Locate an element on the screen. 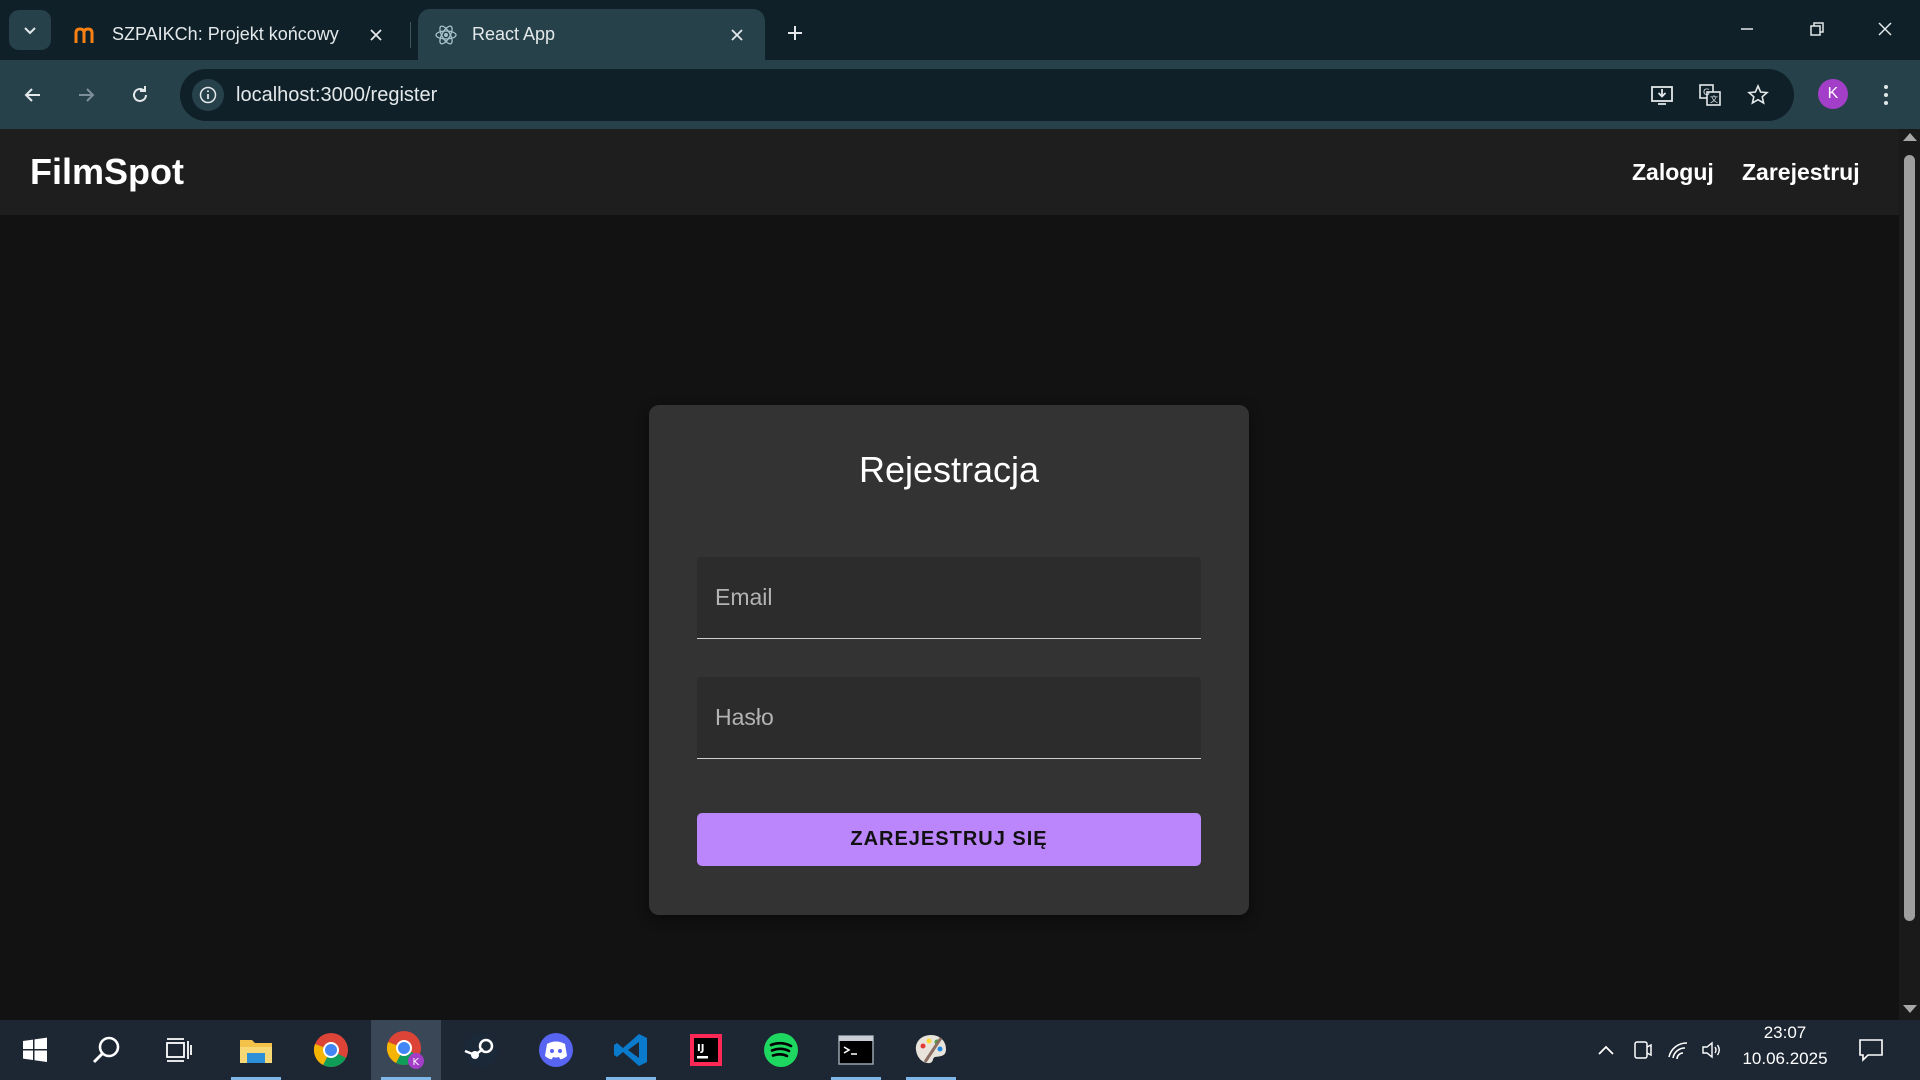 The width and height of the screenshot is (1920, 1080). browser-tab-react-app: React App is located at coordinates (591, 34).